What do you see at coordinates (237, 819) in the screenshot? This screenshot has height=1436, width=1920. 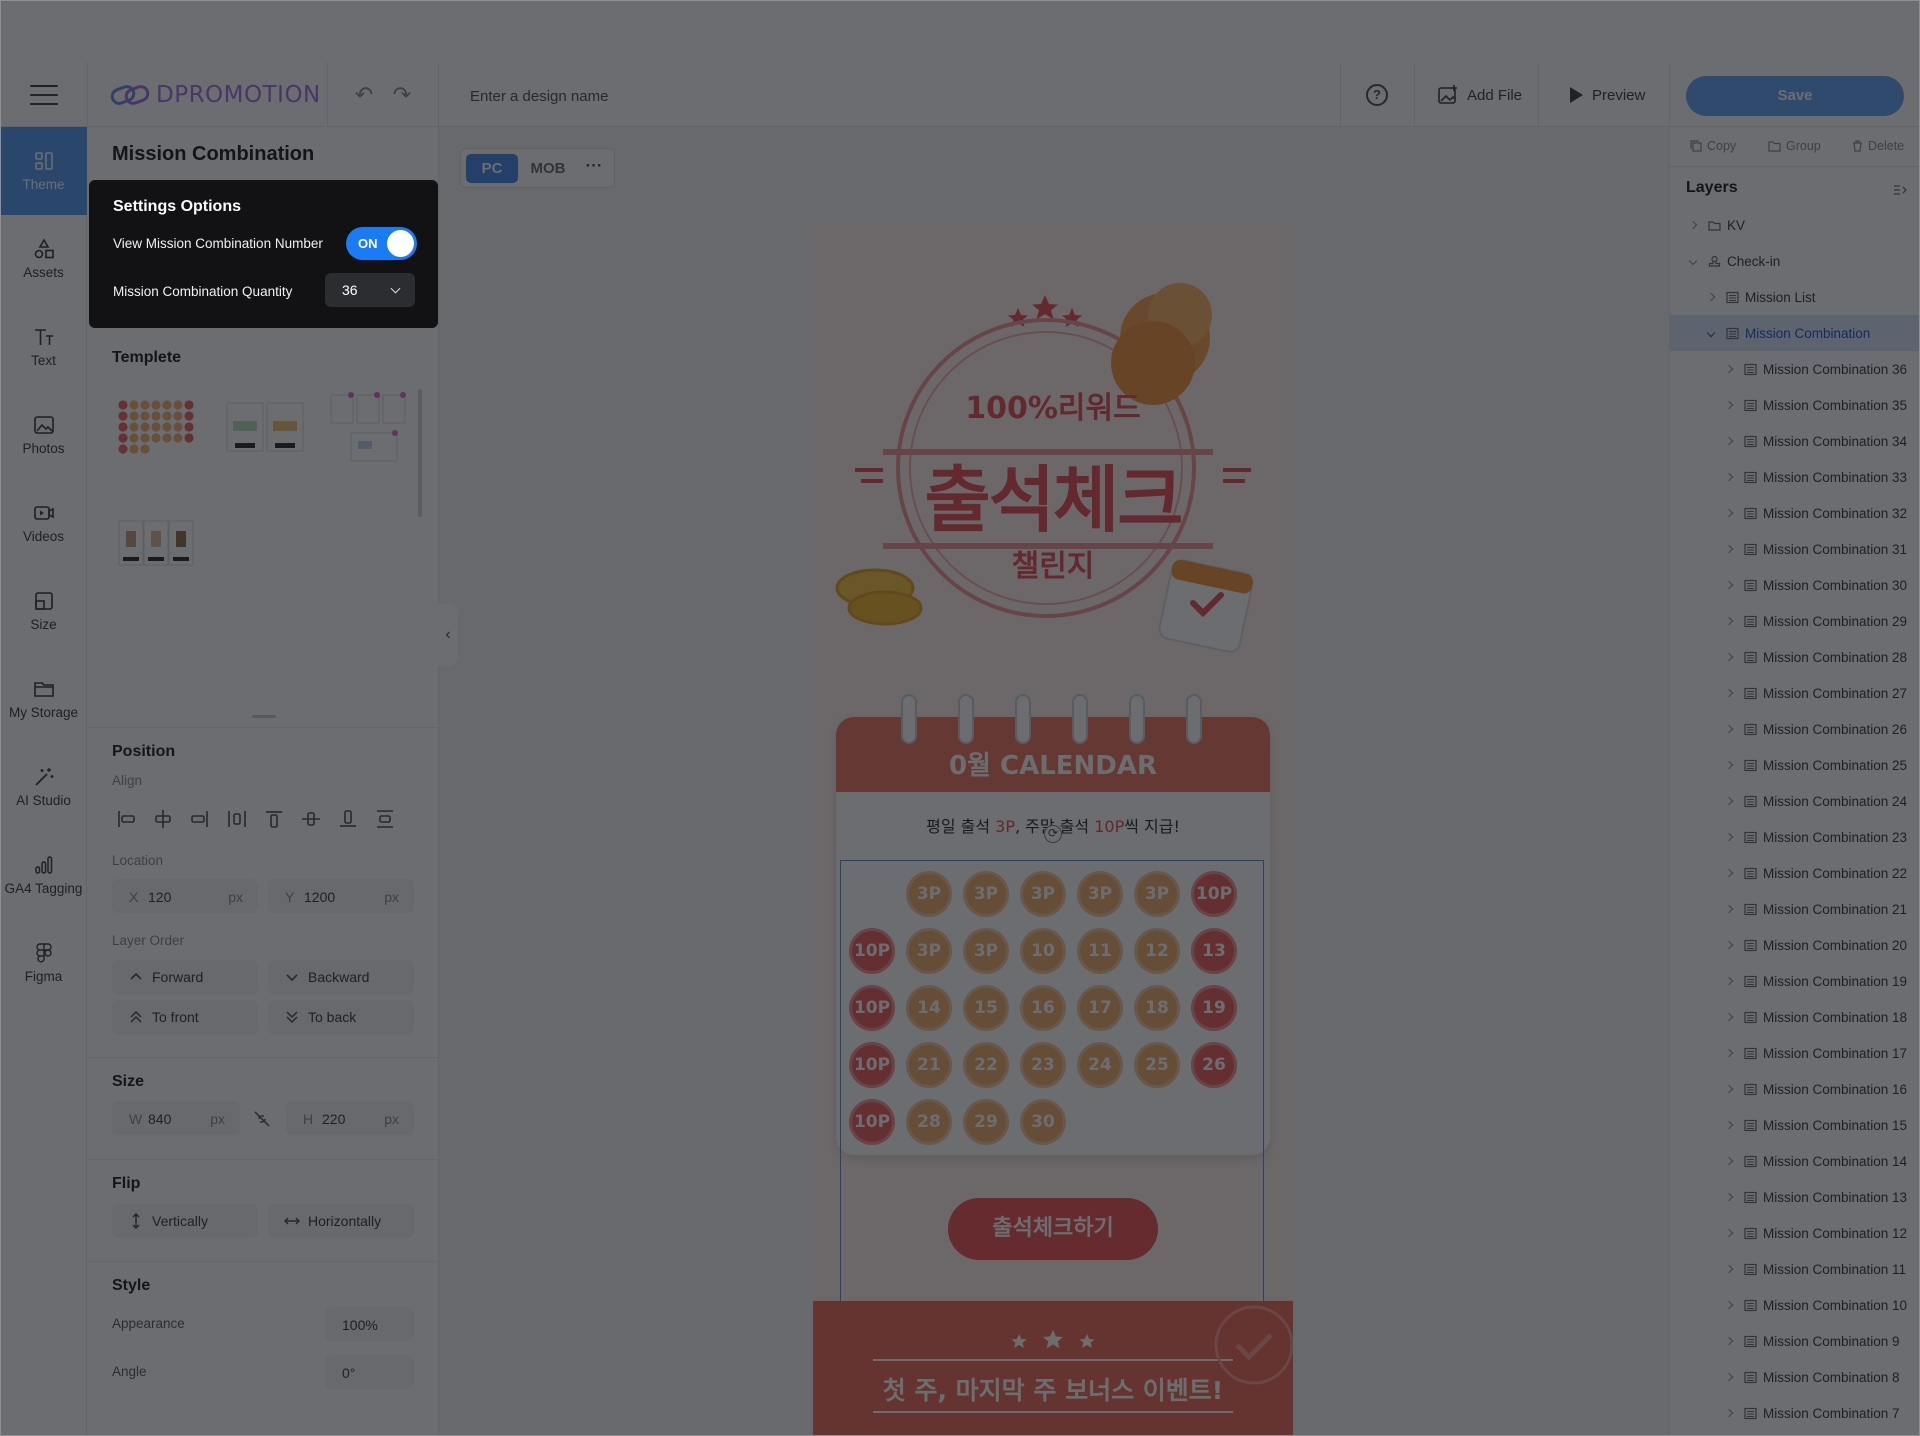 I see `distribute-horizontal-icon` at bounding box center [237, 819].